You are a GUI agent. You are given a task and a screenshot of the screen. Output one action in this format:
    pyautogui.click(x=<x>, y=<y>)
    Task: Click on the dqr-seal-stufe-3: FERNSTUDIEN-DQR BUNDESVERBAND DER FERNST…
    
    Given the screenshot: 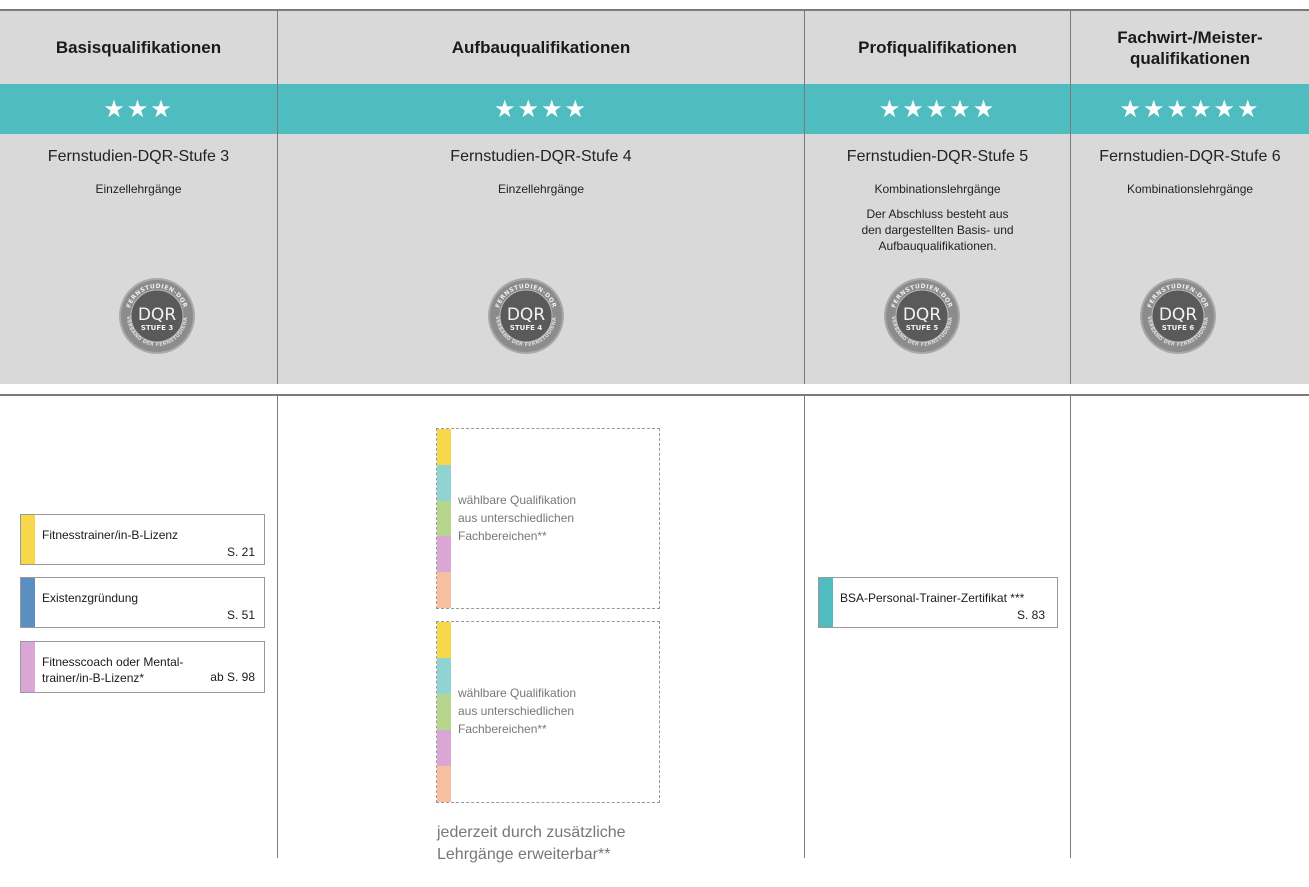 What is the action you would take?
    pyautogui.click(x=156, y=315)
    